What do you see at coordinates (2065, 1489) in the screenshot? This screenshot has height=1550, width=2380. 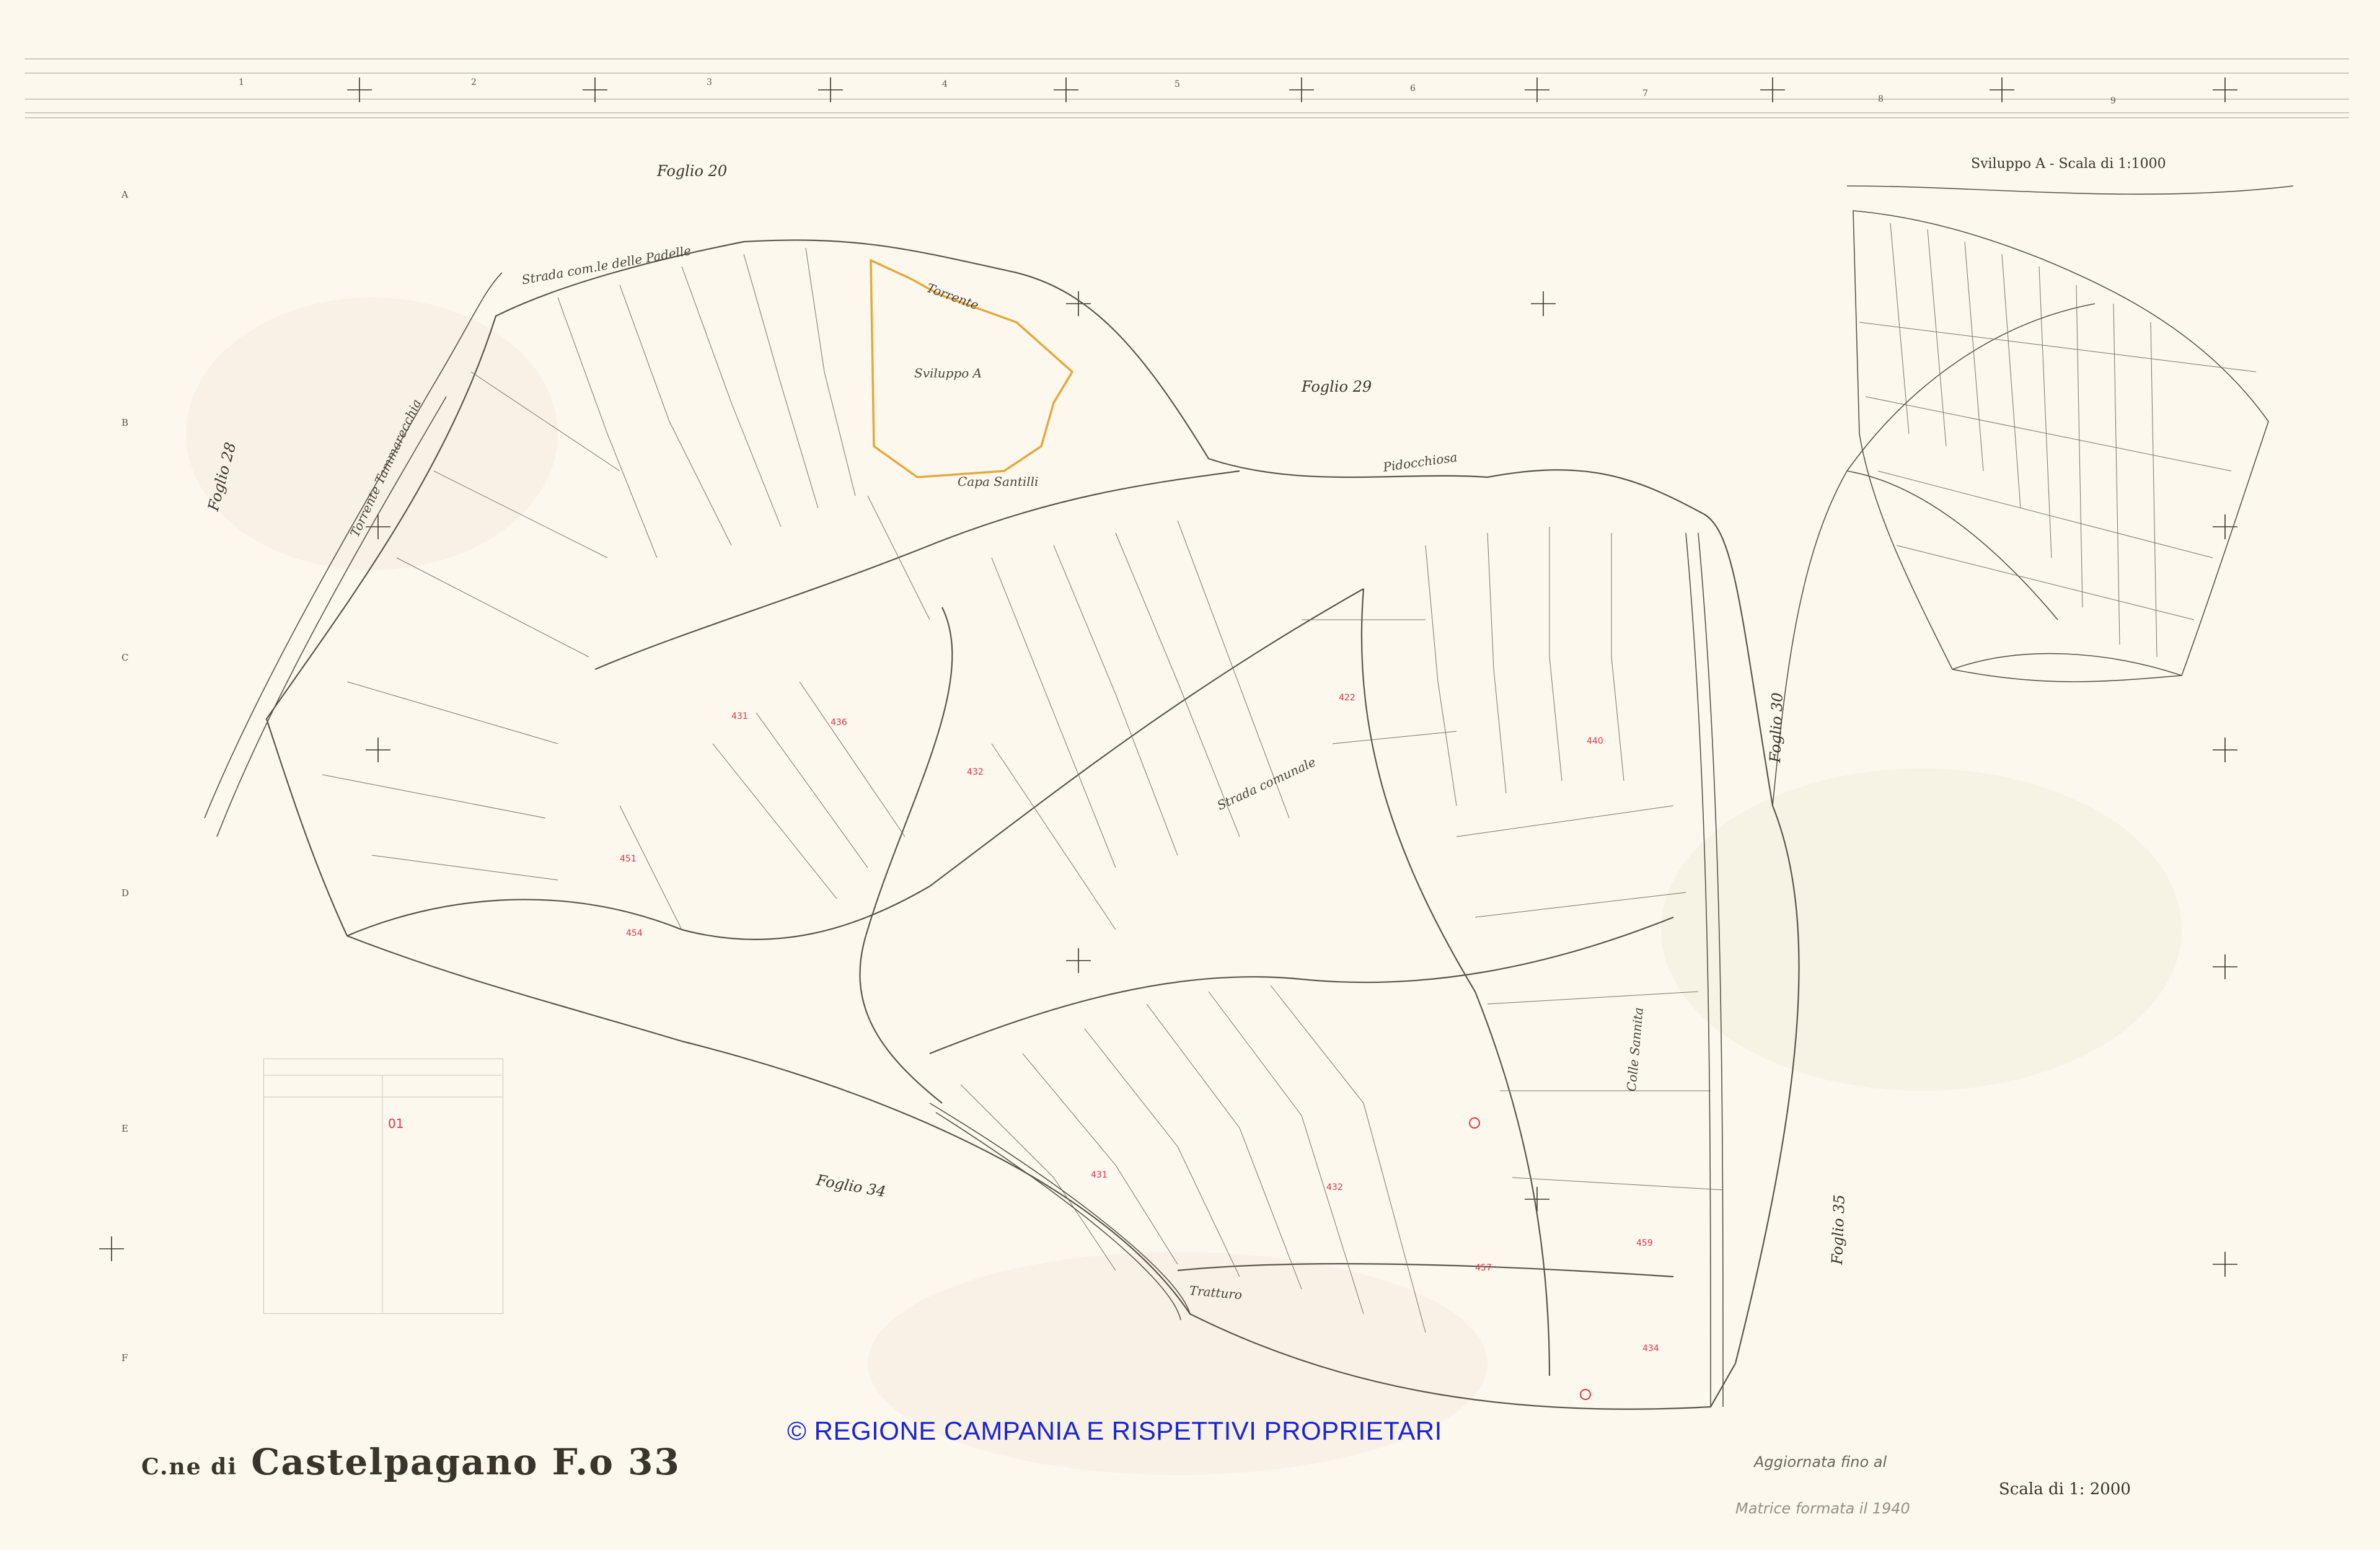 I see `main-scale: Scala di 1: 2000` at bounding box center [2065, 1489].